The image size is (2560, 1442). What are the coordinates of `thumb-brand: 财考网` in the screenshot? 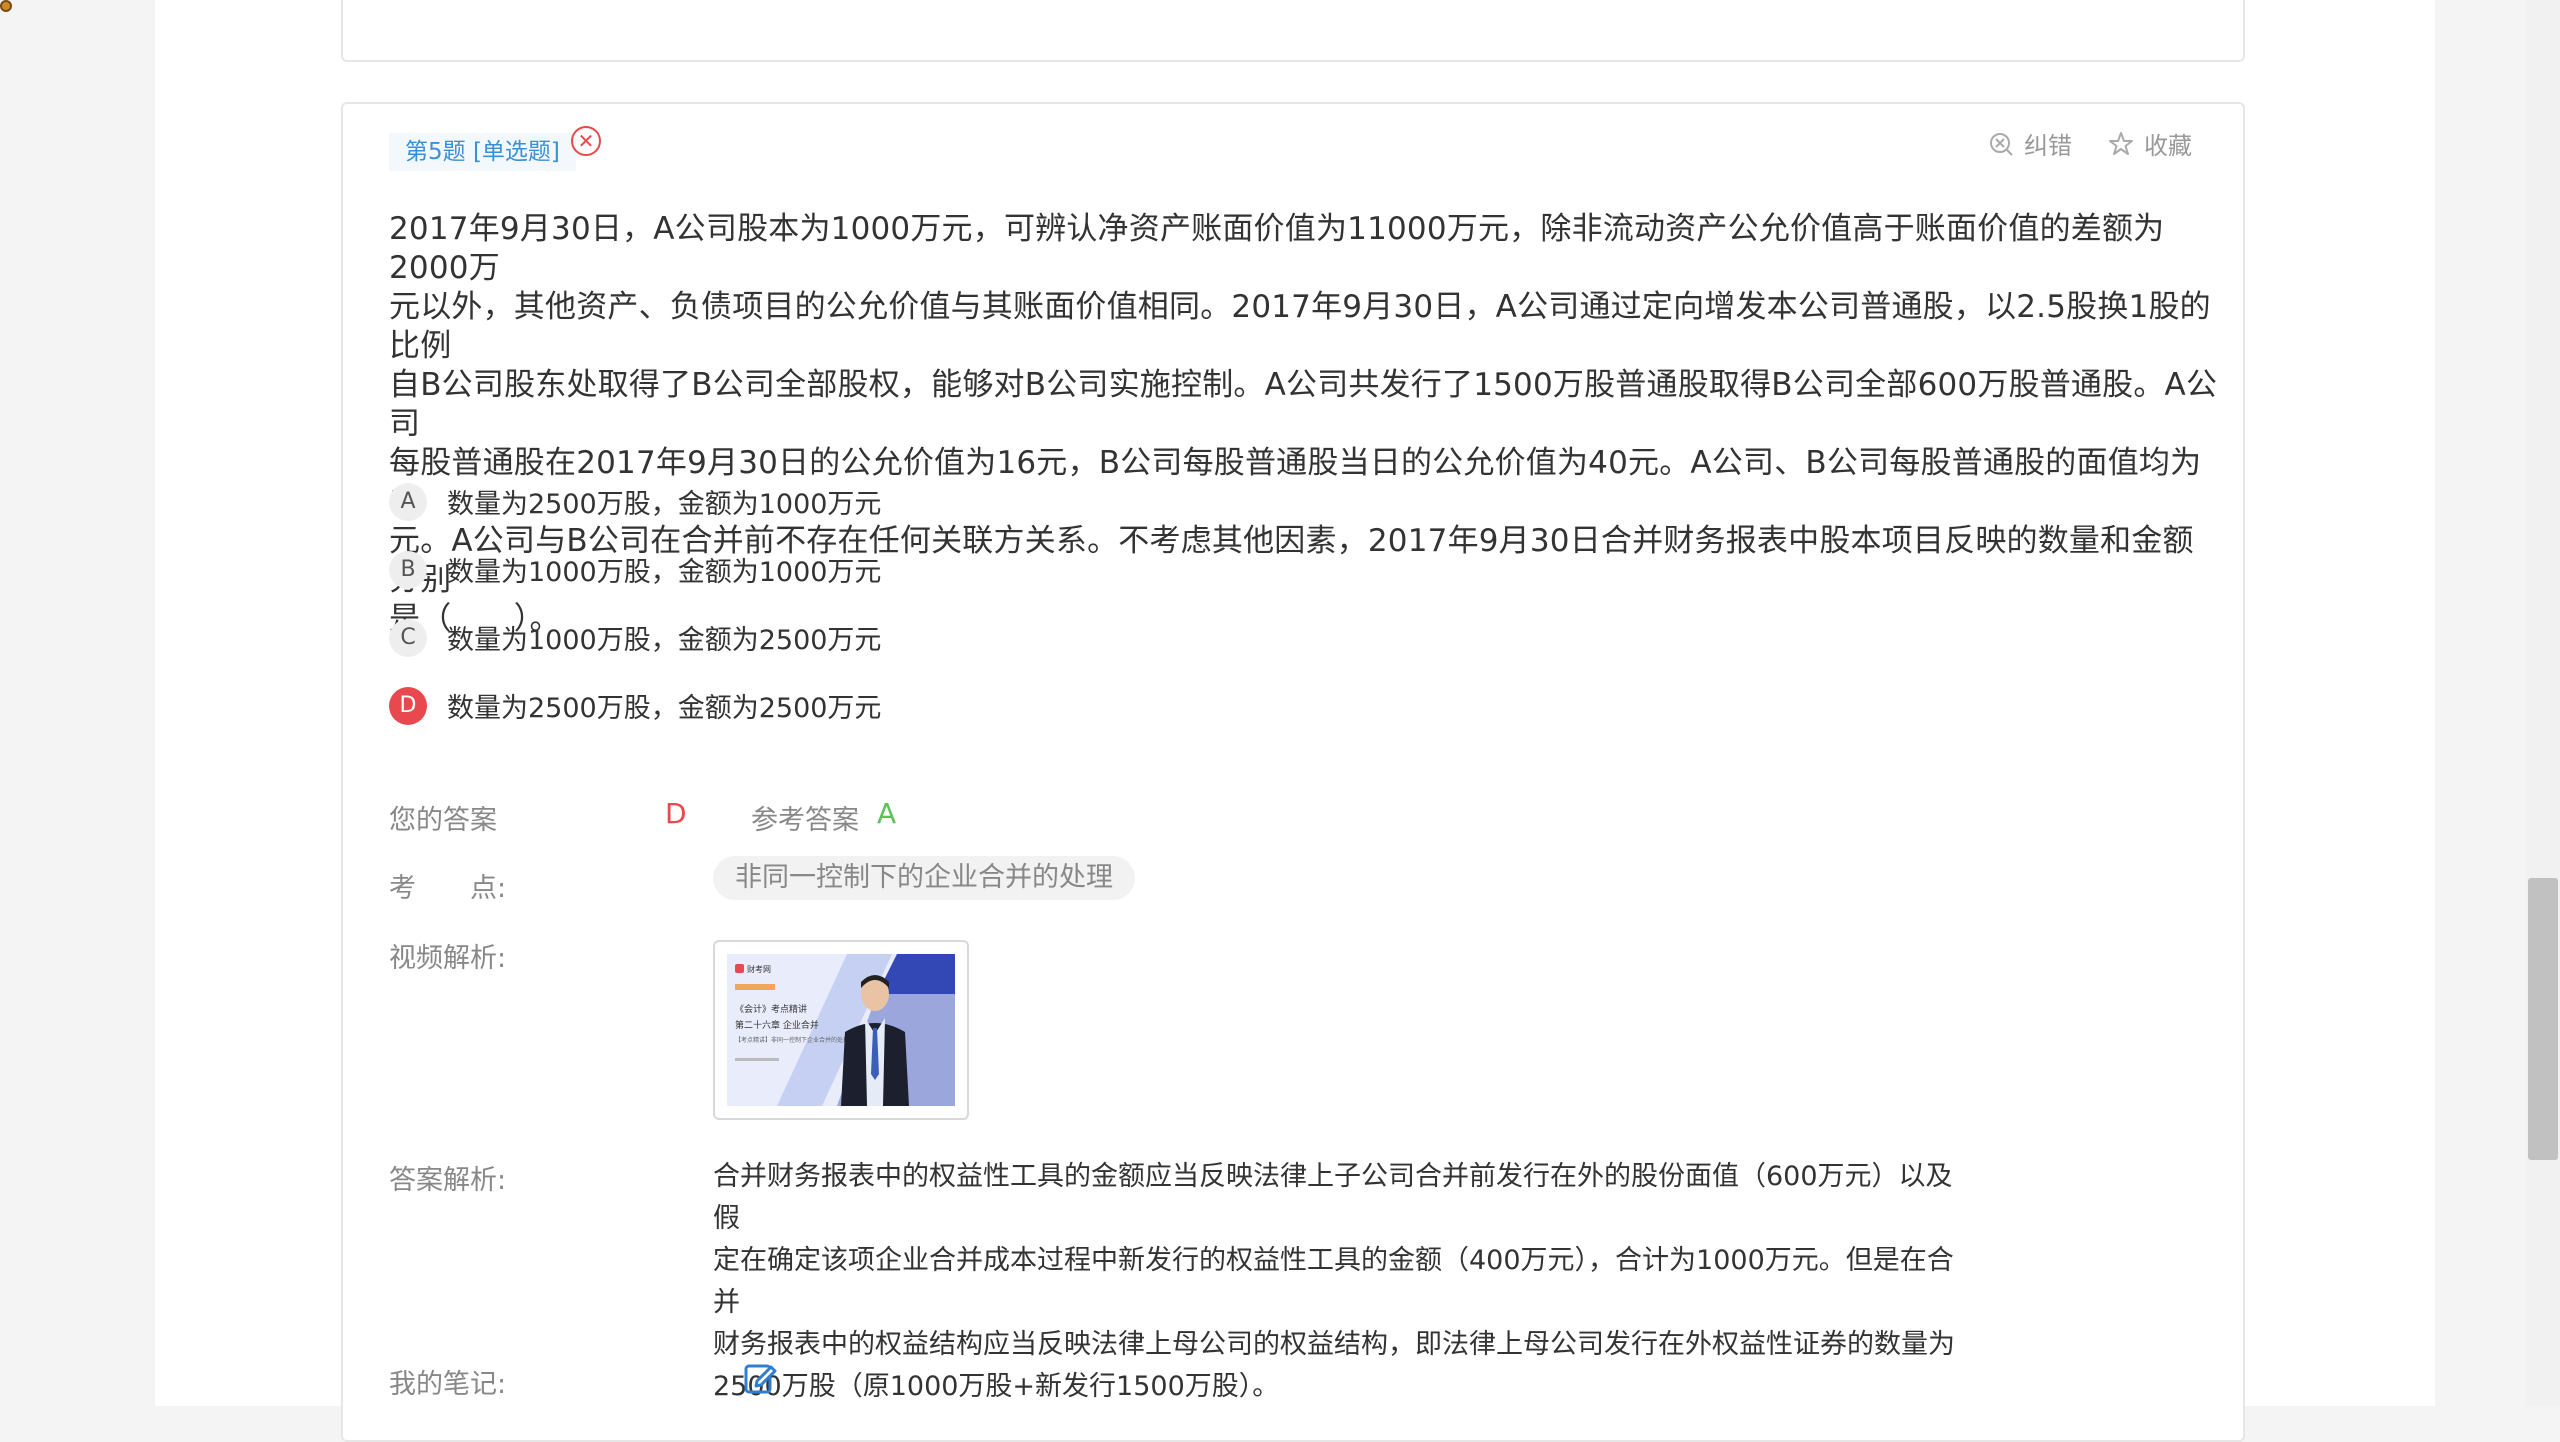 It's located at (759, 969).